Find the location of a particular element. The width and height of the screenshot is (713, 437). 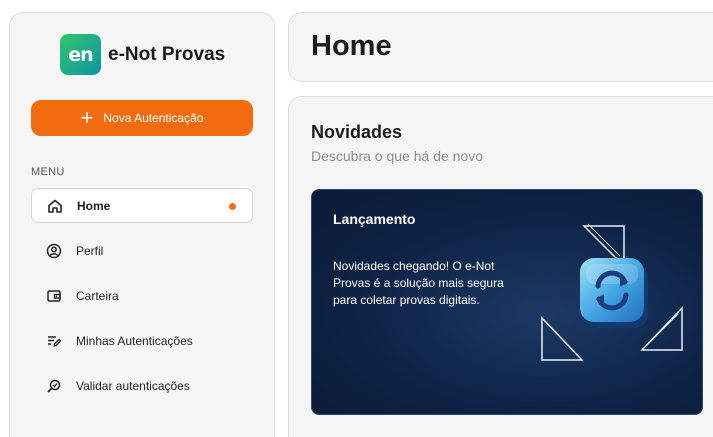

home-icon is located at coordinates (55, 206).